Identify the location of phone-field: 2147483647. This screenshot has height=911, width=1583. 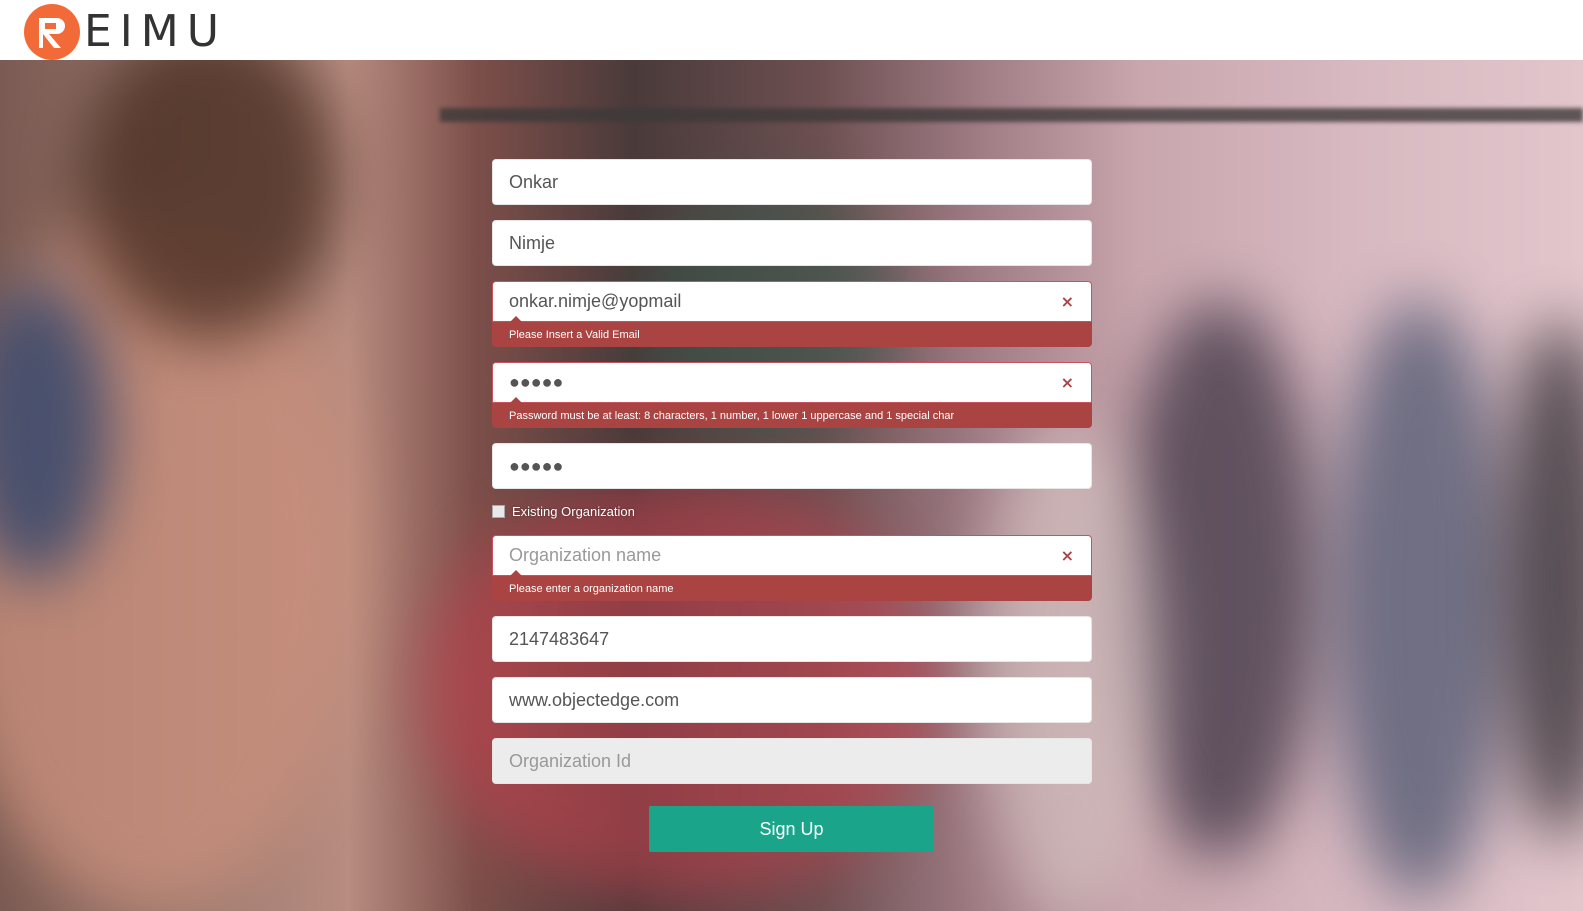
(792, 639).